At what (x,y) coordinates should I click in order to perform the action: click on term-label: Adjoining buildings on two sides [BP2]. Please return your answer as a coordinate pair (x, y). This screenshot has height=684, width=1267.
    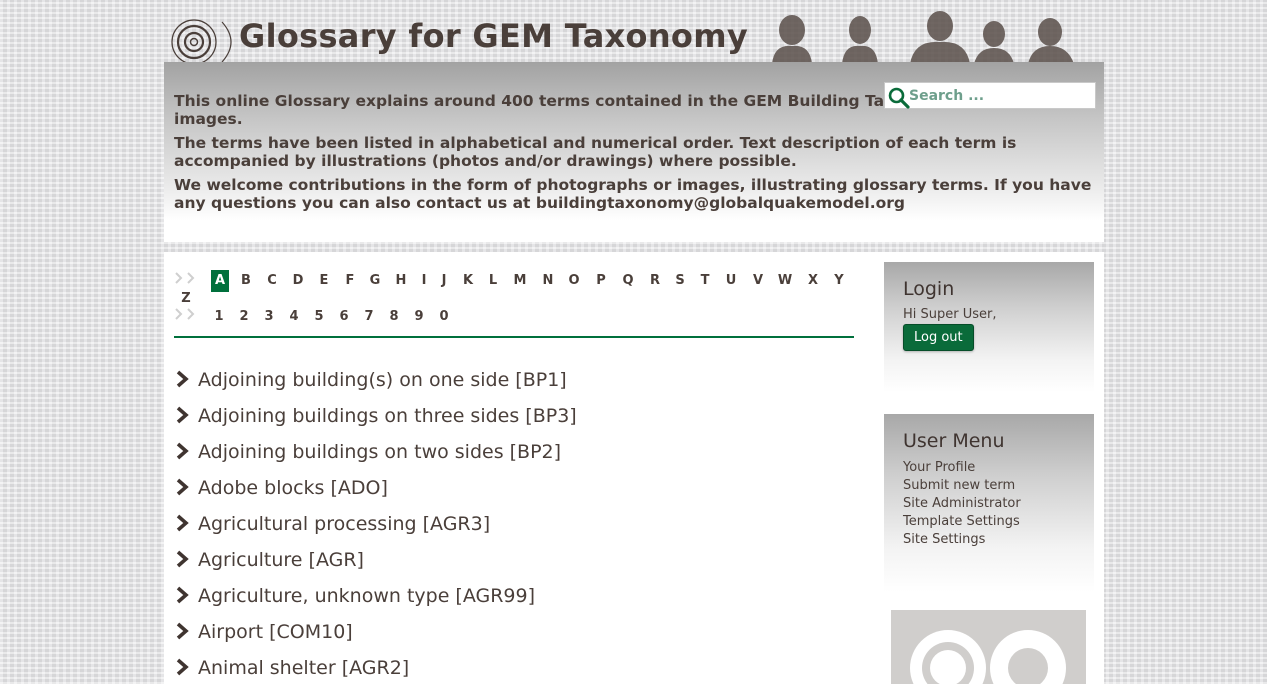
    Looking at the image, I should click on (379, 452).